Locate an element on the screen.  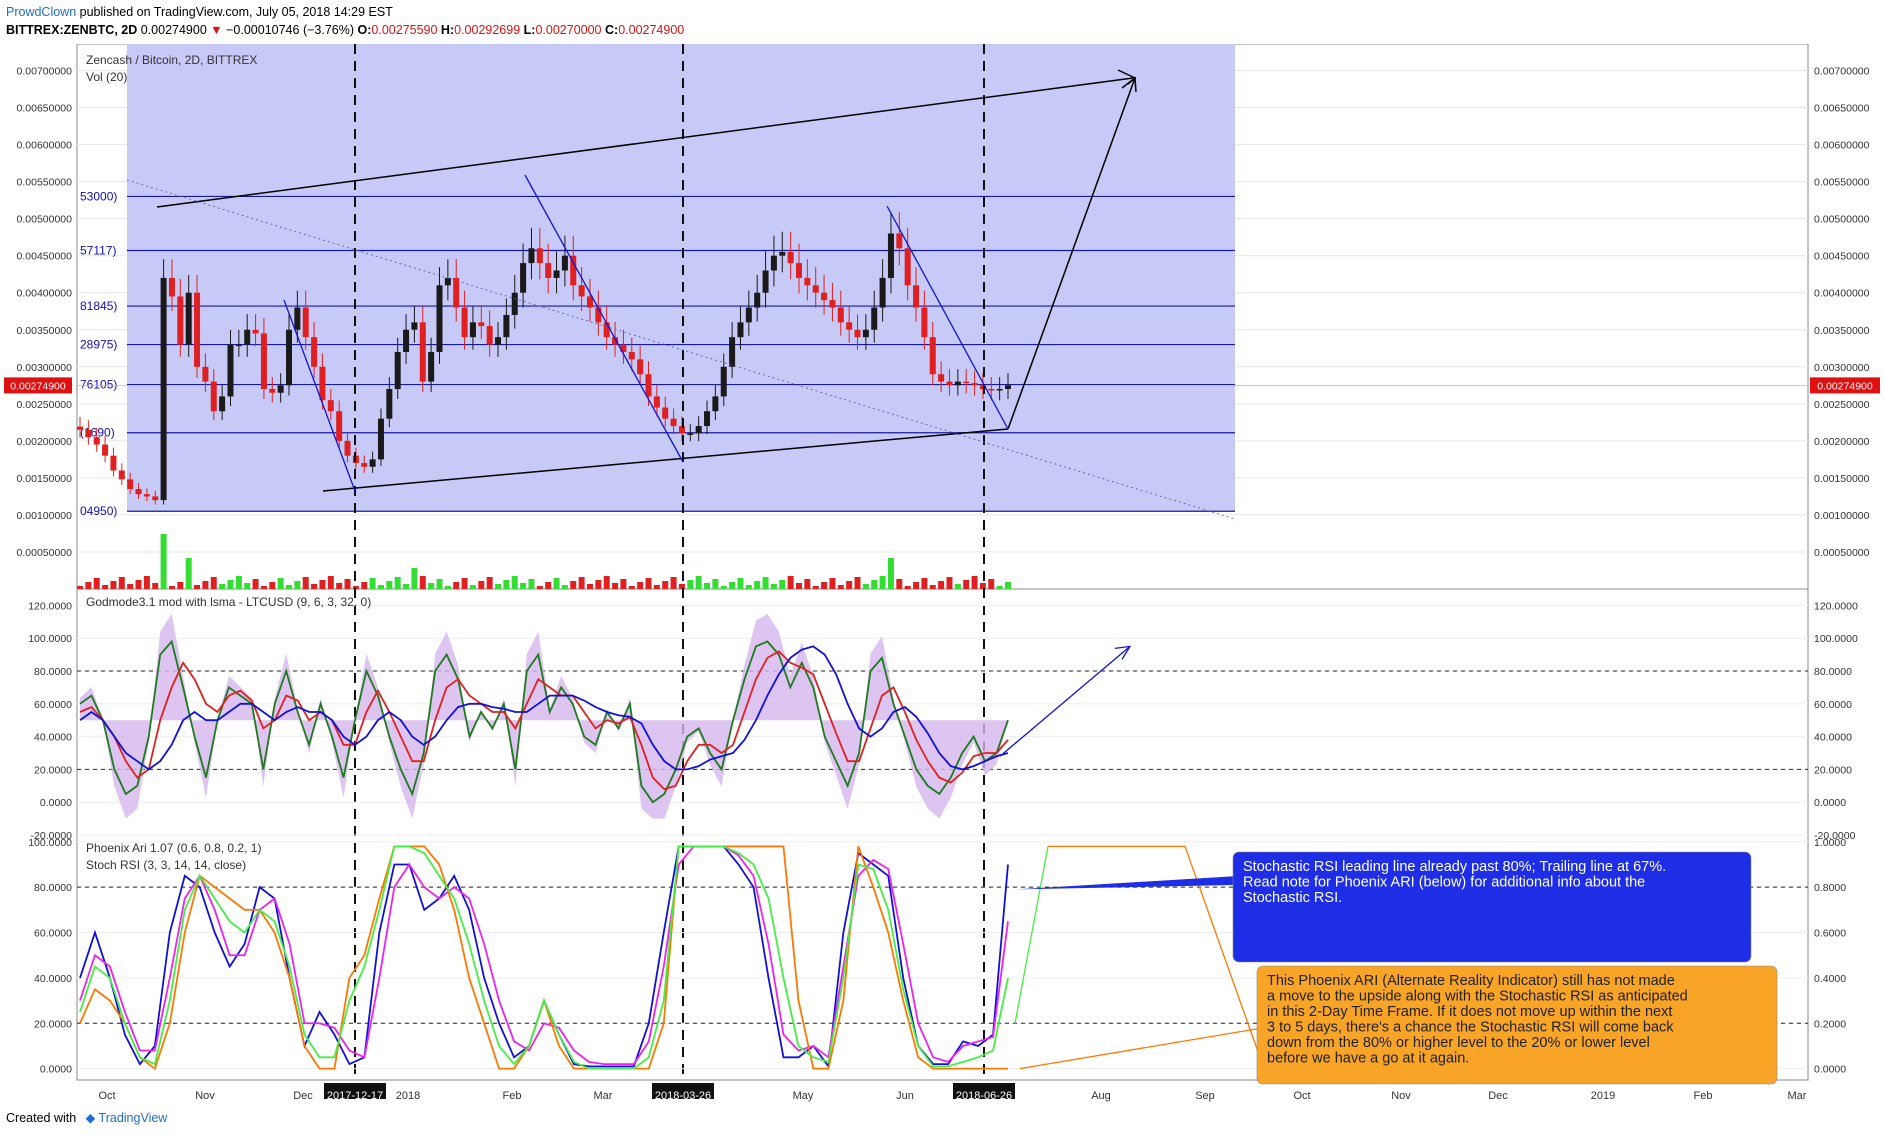
phoenix-axis-tick-right: 0.0000 is located at coordinates (1830, 1070).